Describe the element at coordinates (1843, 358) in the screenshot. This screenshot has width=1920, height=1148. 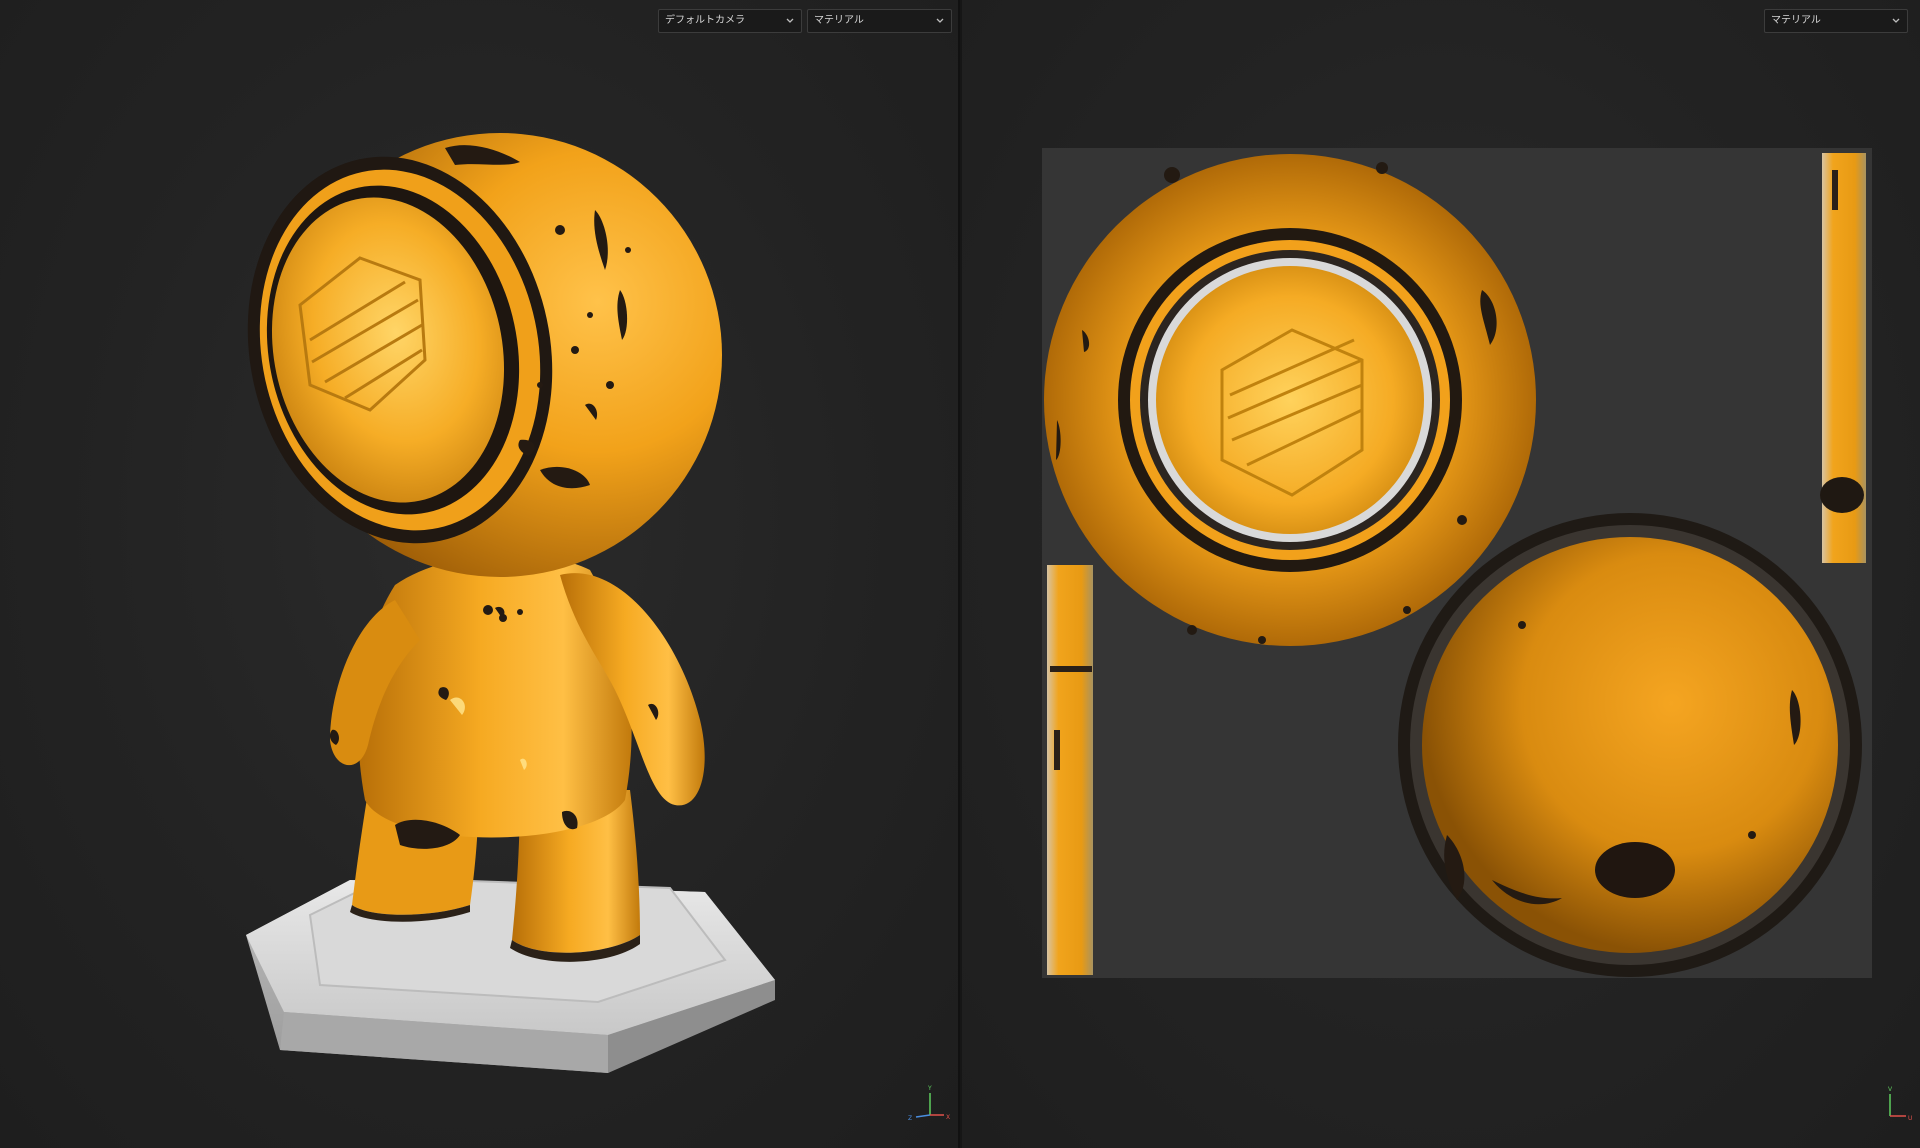
I see `uv-island-strip-right` at that location.